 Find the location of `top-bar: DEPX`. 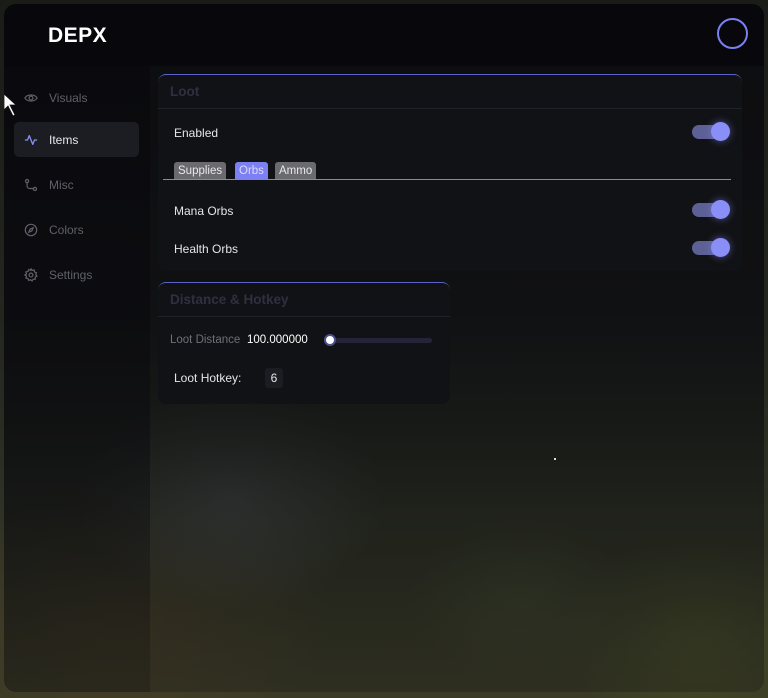

top-bar: DEPX is located at coordinates (384, 35).